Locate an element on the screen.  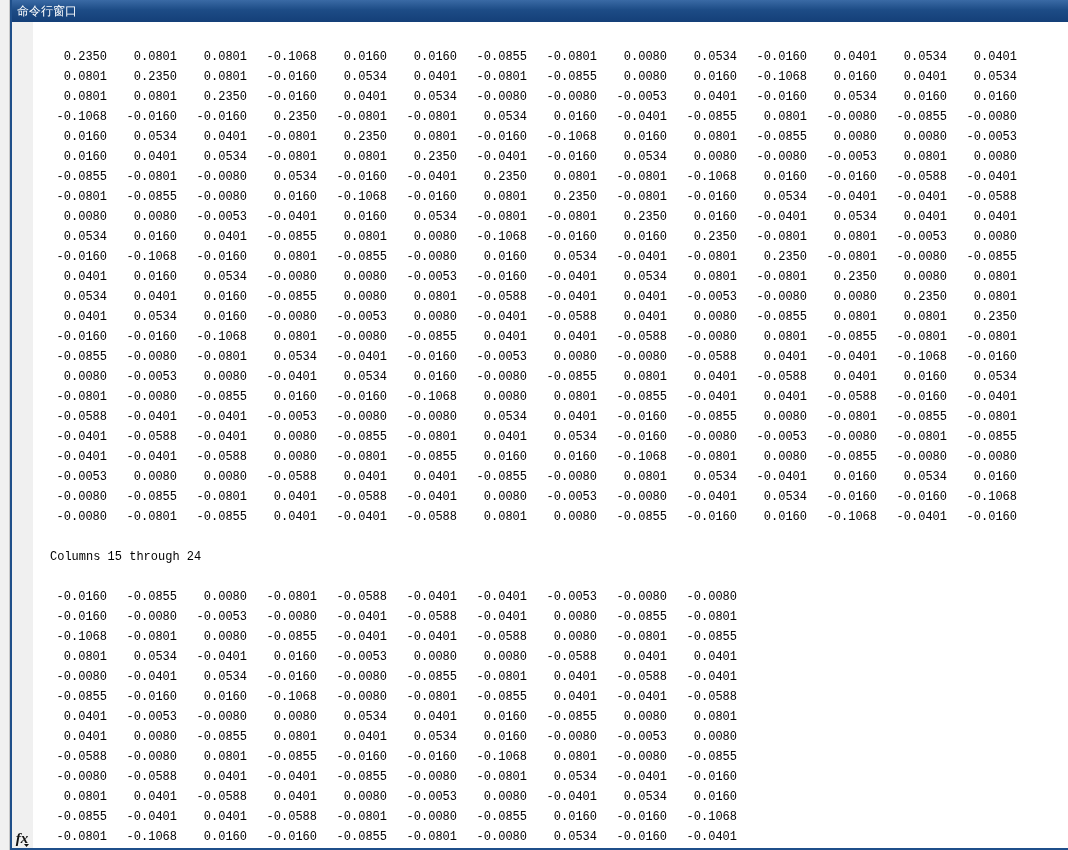
output-text: Columns 15 through 24 is located at coordinates (126, 557).